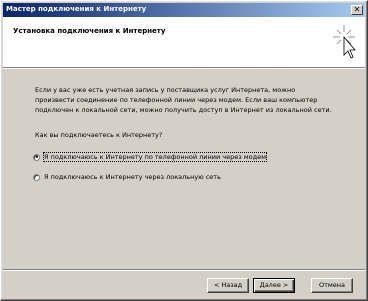 The height and width of the screenshot is (301, 368). What do you see at coordinates (76, 9) in the screenshot?
I see `window-title: Мастер подключения к Интернету` at bounding box center [76, 9].